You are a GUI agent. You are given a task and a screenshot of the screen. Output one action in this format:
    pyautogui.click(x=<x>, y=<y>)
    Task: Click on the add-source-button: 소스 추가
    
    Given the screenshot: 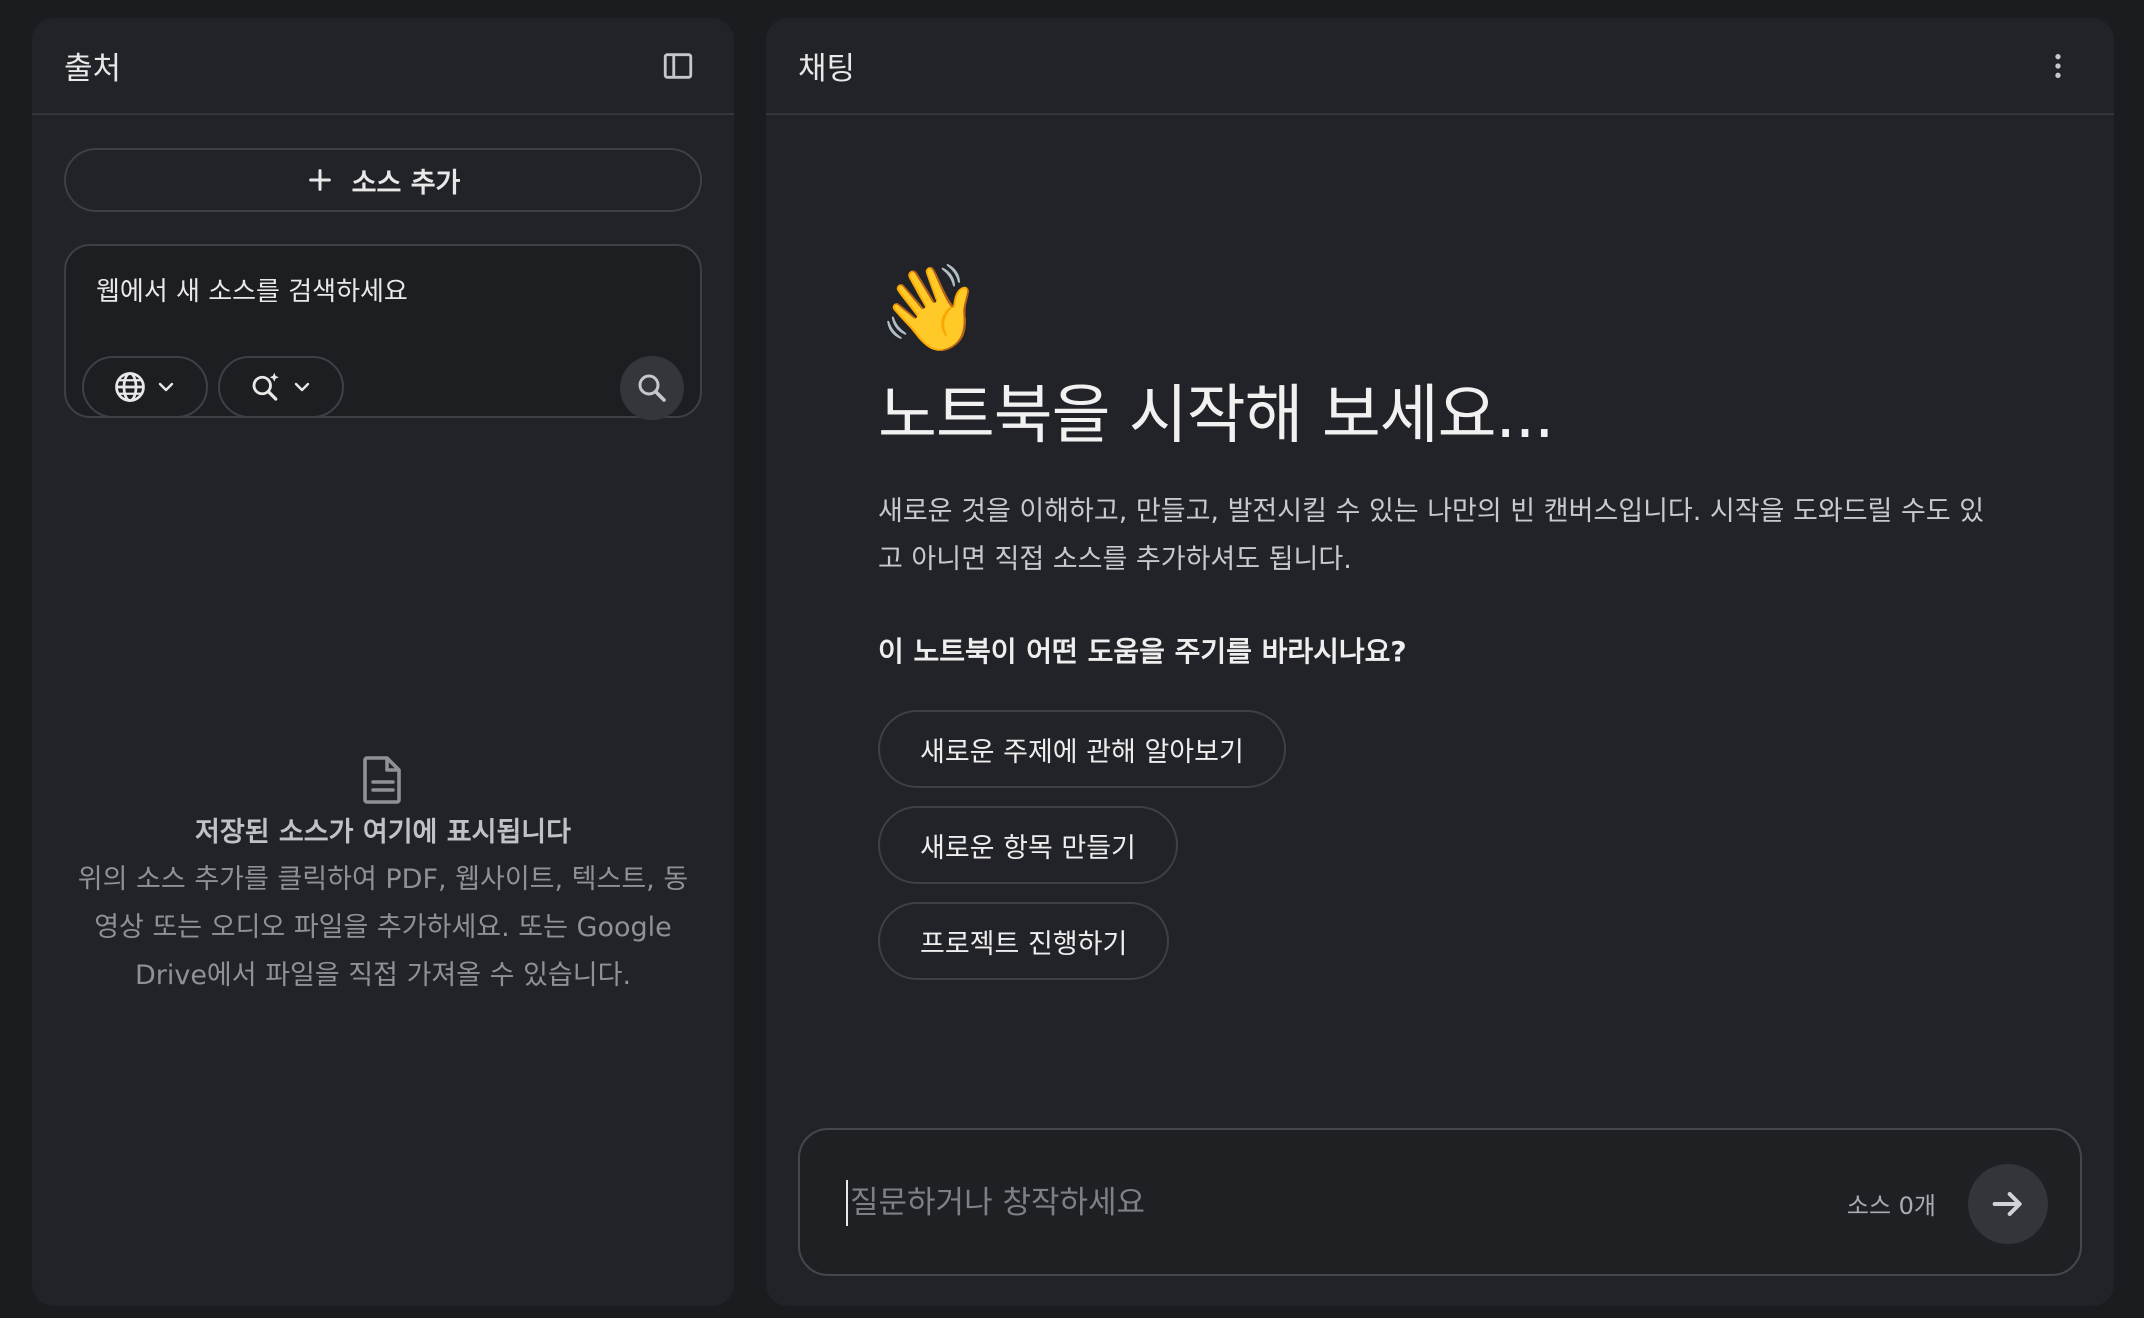 What is the action you would take?
    pyautogui.click(x=383, y=180)
    